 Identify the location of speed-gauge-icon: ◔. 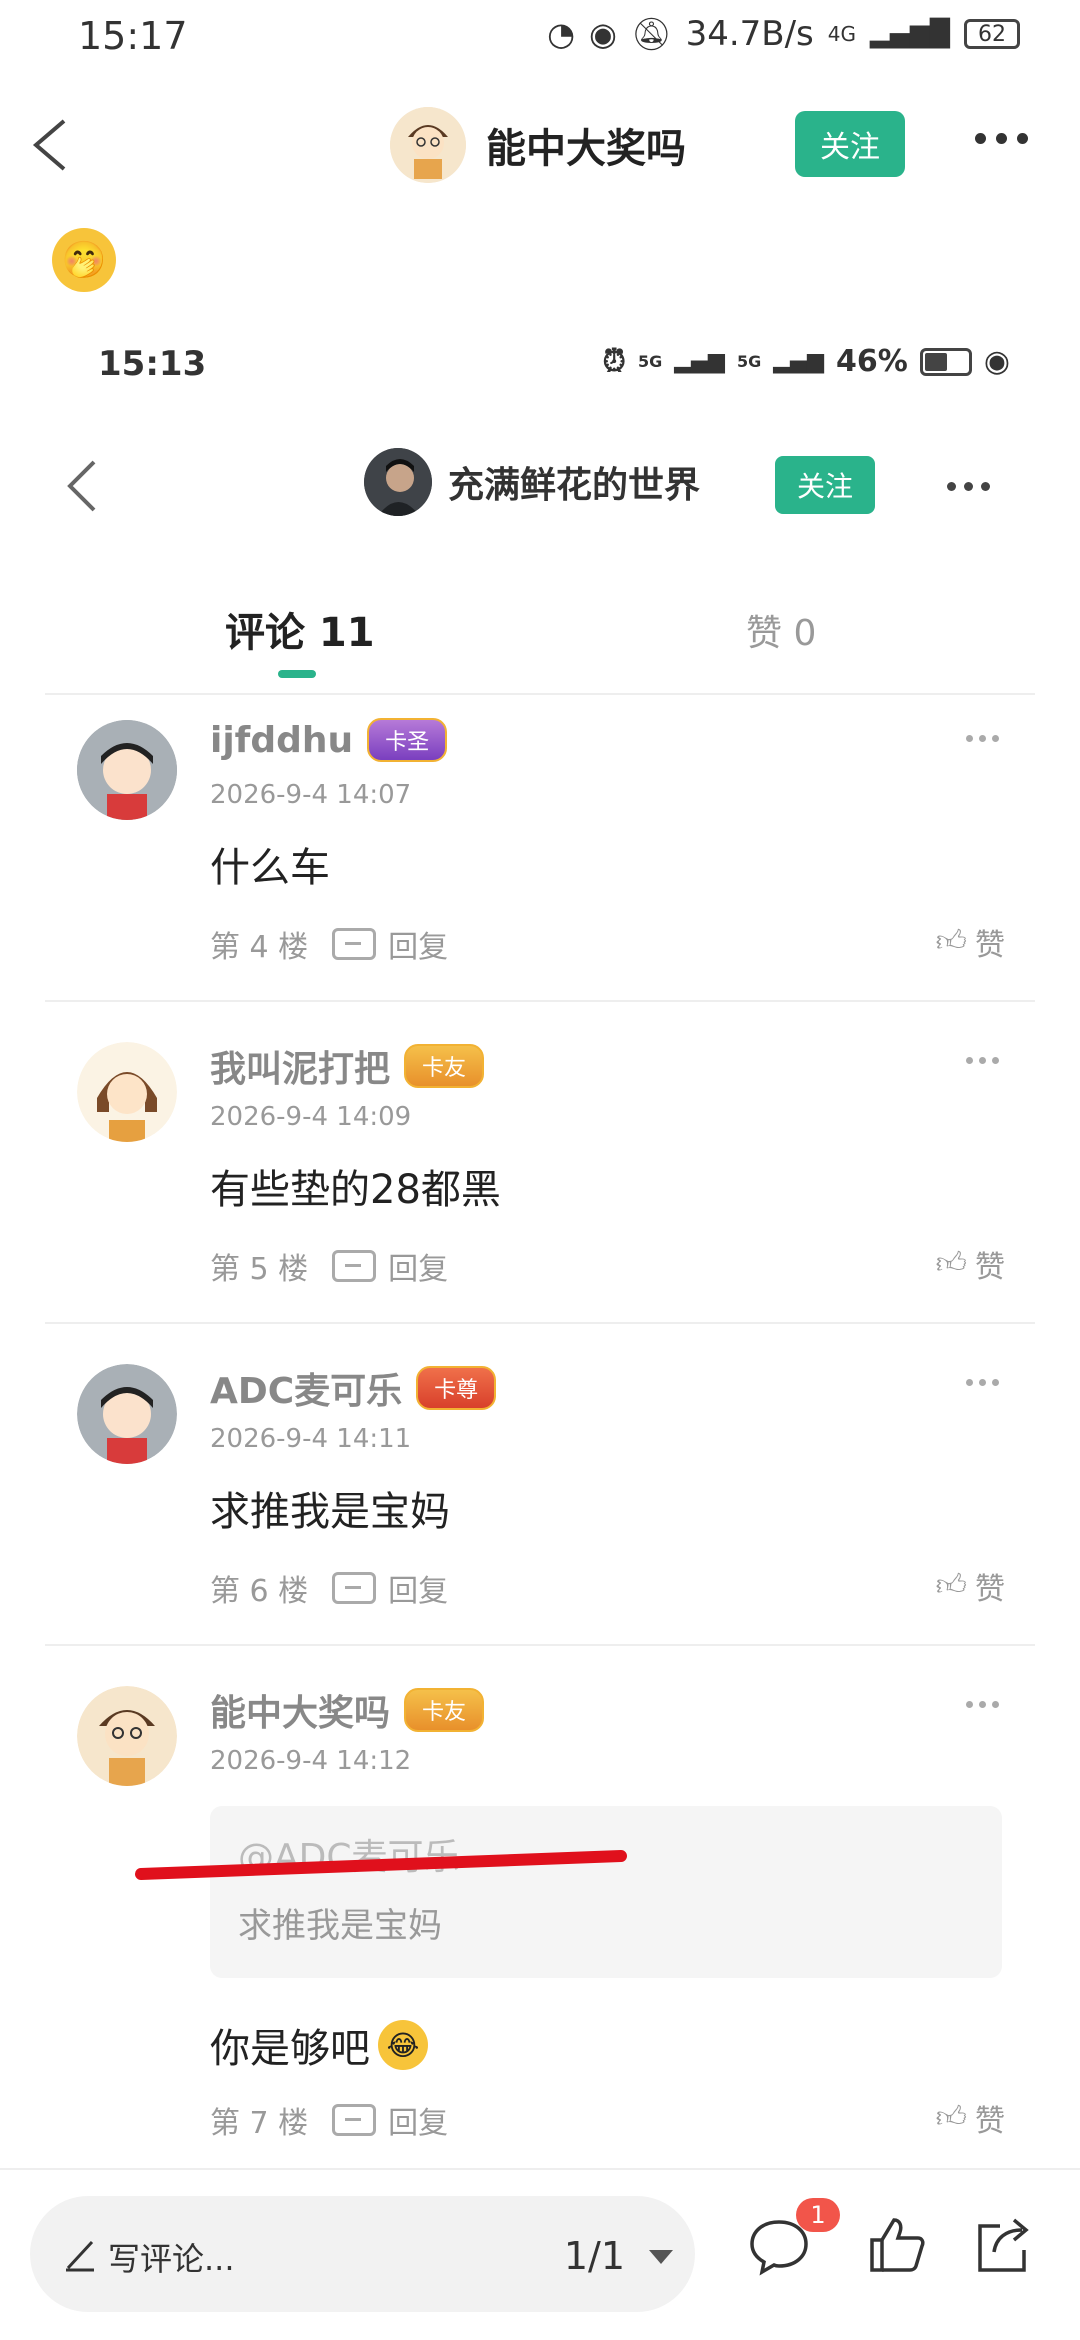
(561, 34).